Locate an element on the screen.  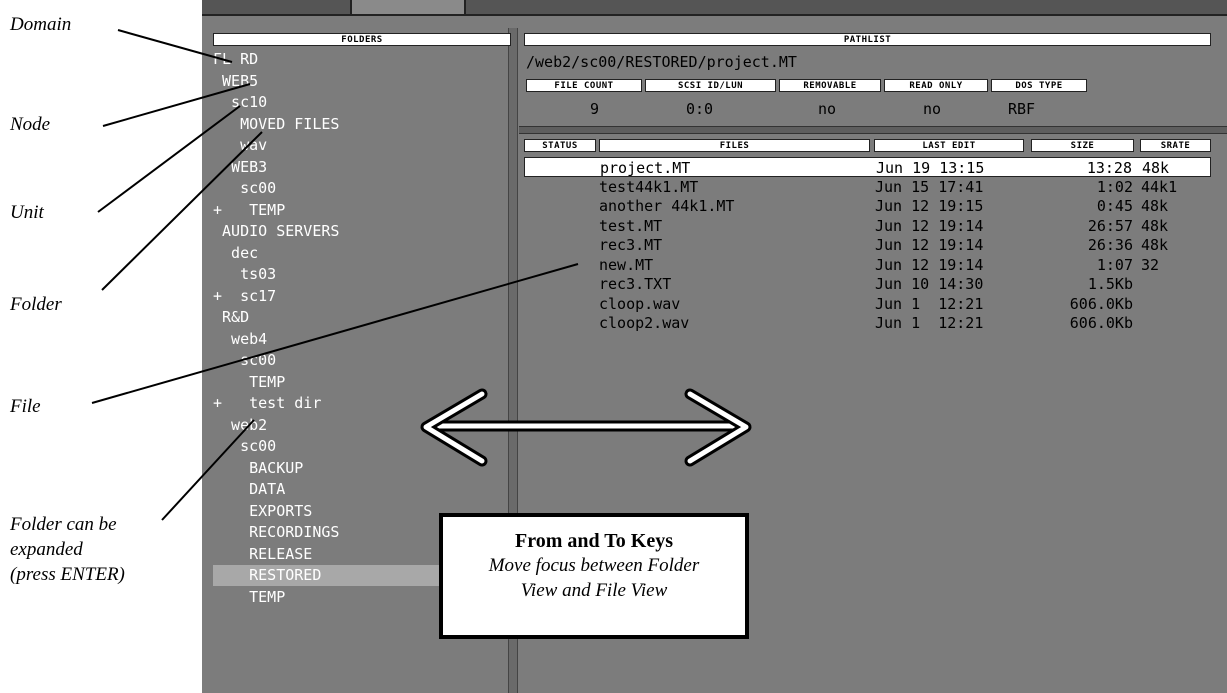
leader-line-expand is located at coordinates (208, 470).